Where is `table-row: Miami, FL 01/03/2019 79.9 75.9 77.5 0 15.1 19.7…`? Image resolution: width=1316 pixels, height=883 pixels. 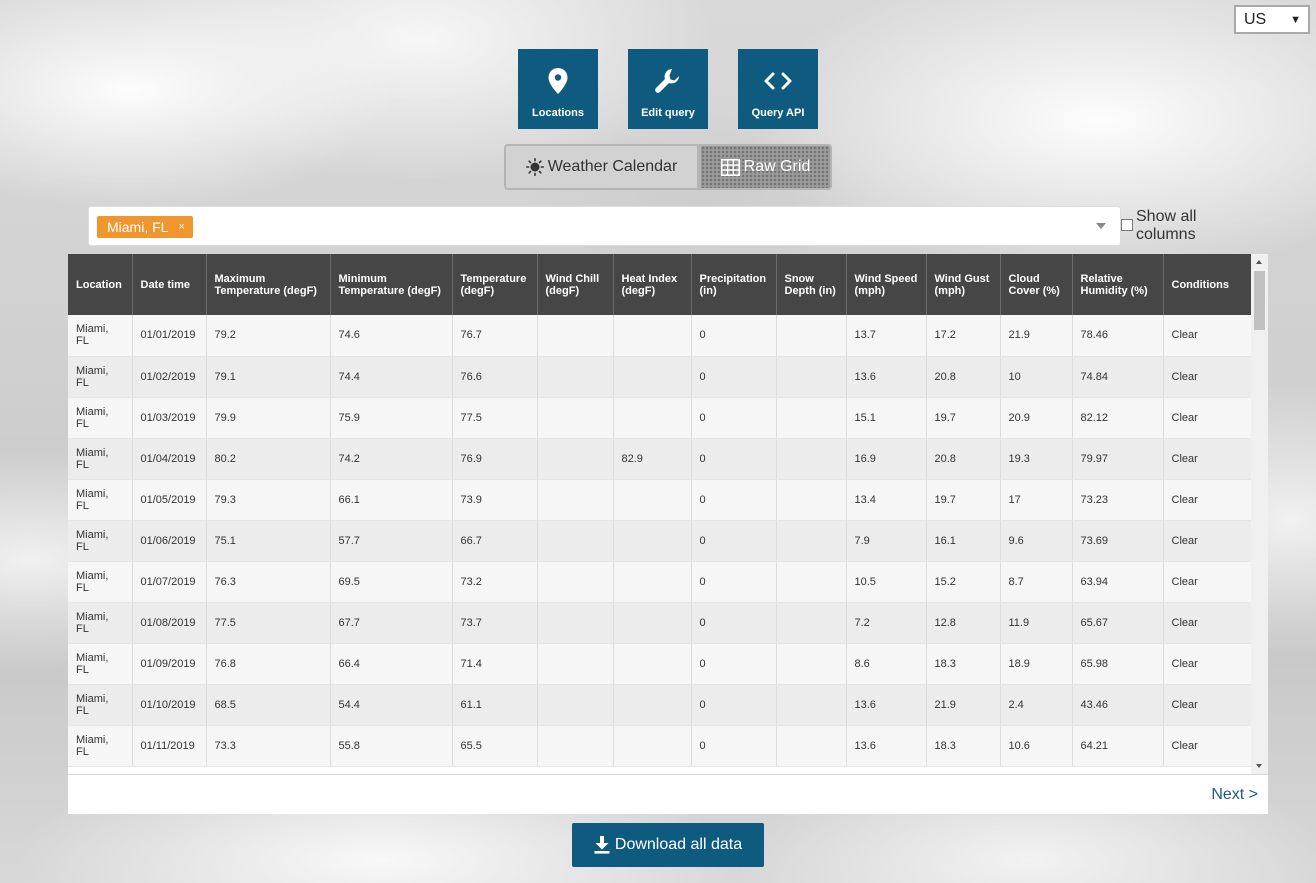 table-row: Miami, FL 01/03/2019 79.9 75.9 77.5 0 15.1 19.7… is located at coordinates (660, 418).